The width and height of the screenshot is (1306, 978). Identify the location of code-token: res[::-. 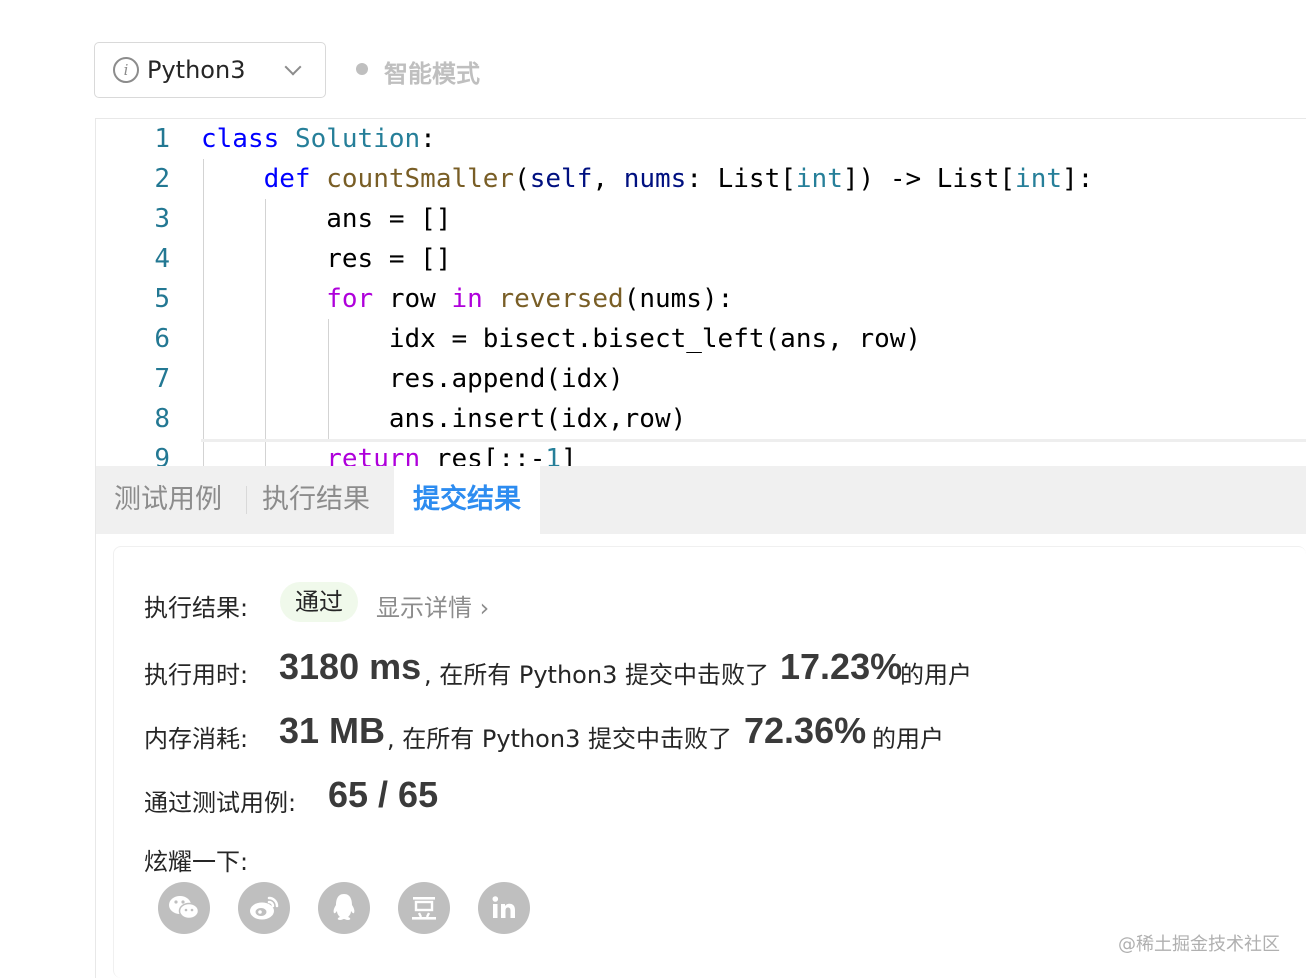
(483, 455).